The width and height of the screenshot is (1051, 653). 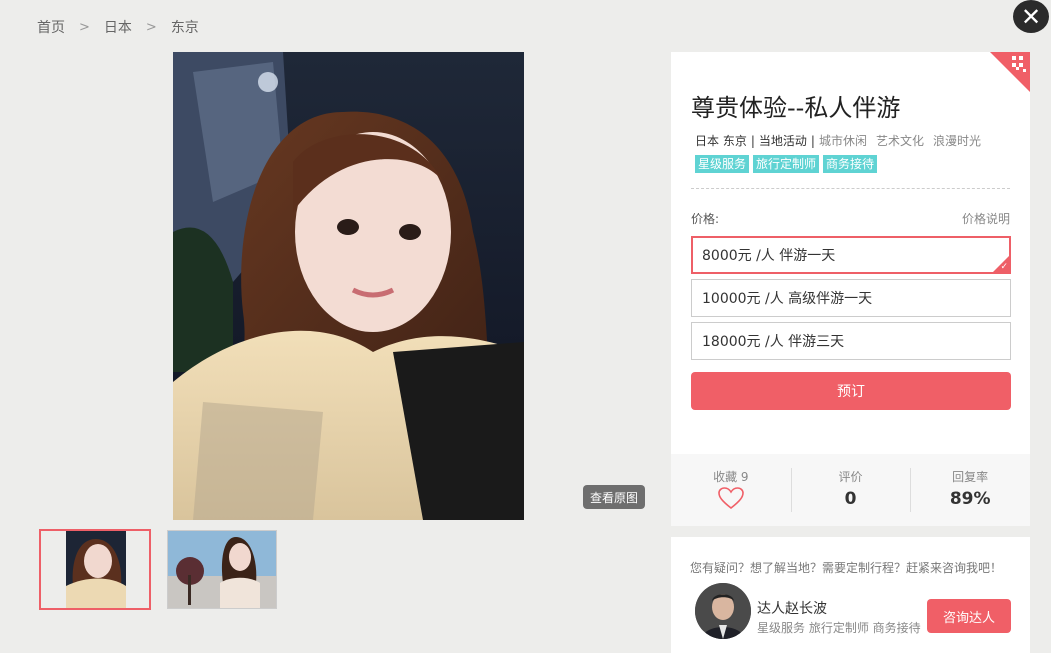 I want to click on avatar, so click(x=723, y=611).